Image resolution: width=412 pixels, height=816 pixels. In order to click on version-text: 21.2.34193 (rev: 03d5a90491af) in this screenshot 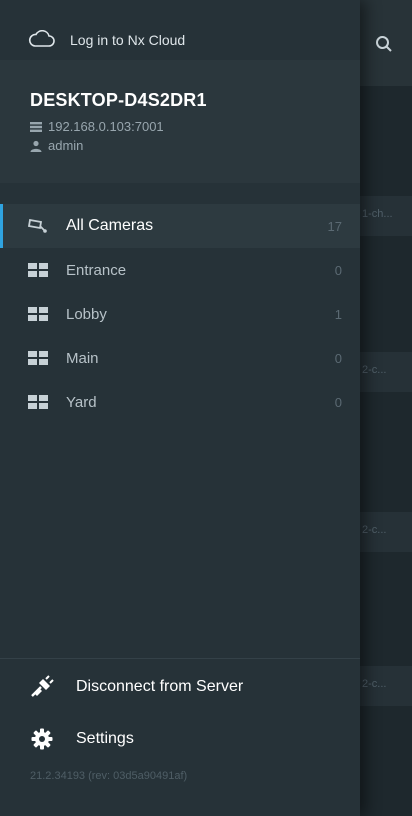, I will do `click(109, 776)`.